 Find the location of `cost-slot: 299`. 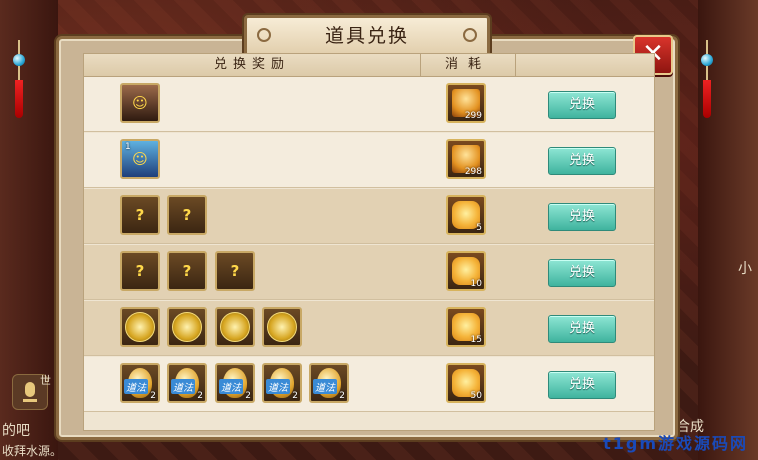

cost-slot: 299 is located at coordinates (466, 103).